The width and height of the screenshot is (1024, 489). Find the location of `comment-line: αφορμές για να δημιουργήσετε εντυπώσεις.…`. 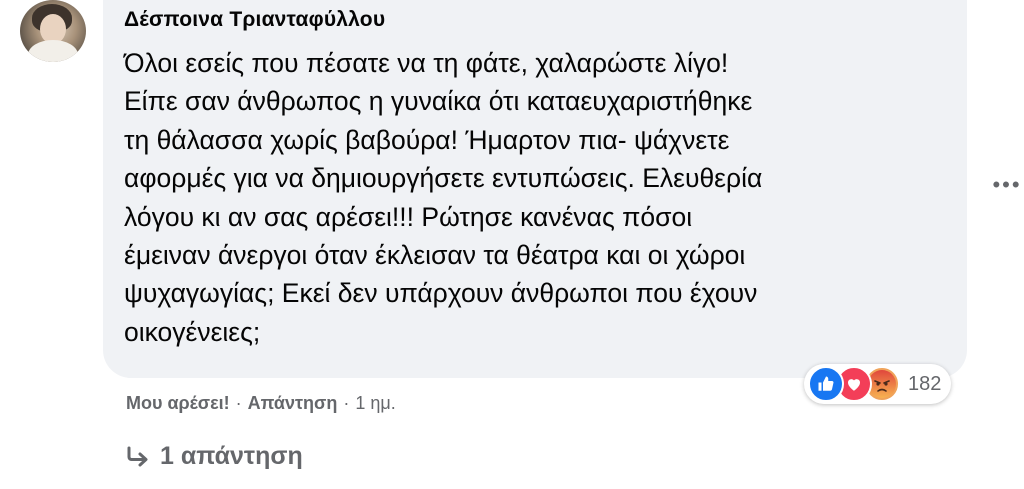

comment-line: αφορμές για να δημιουργήσετε εντυπώσεις.… is located at coordinates (443, 178).